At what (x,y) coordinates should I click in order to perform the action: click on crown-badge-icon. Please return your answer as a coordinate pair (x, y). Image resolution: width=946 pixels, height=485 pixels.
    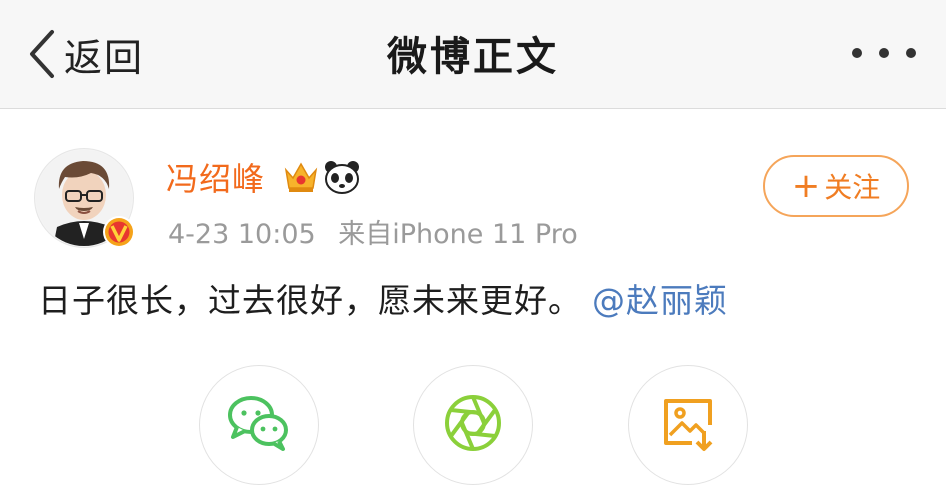
    Looking at the image, I should click on (301, 178).